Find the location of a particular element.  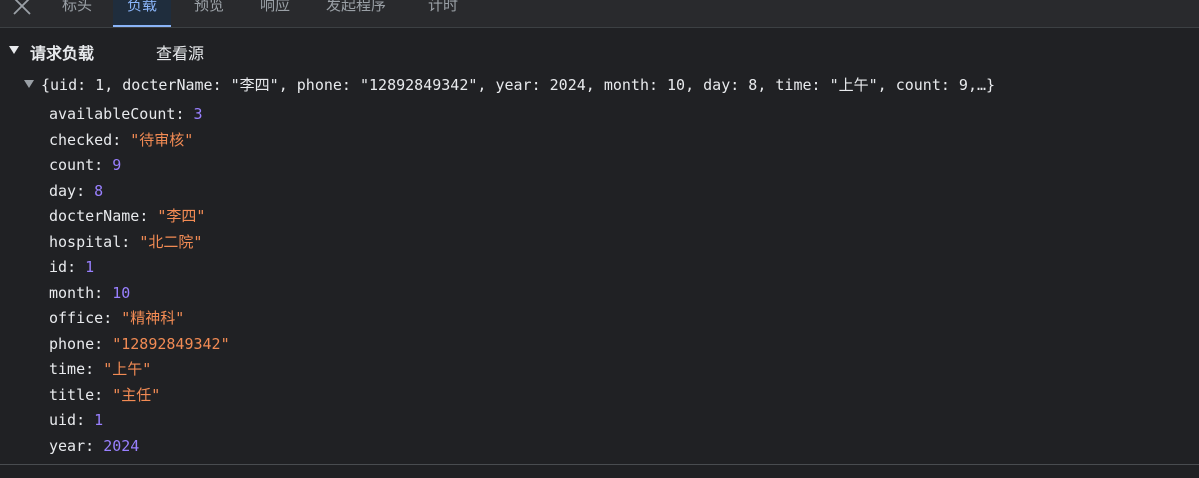

property-row: office: "精神科" is located at coordinates (139, 319).